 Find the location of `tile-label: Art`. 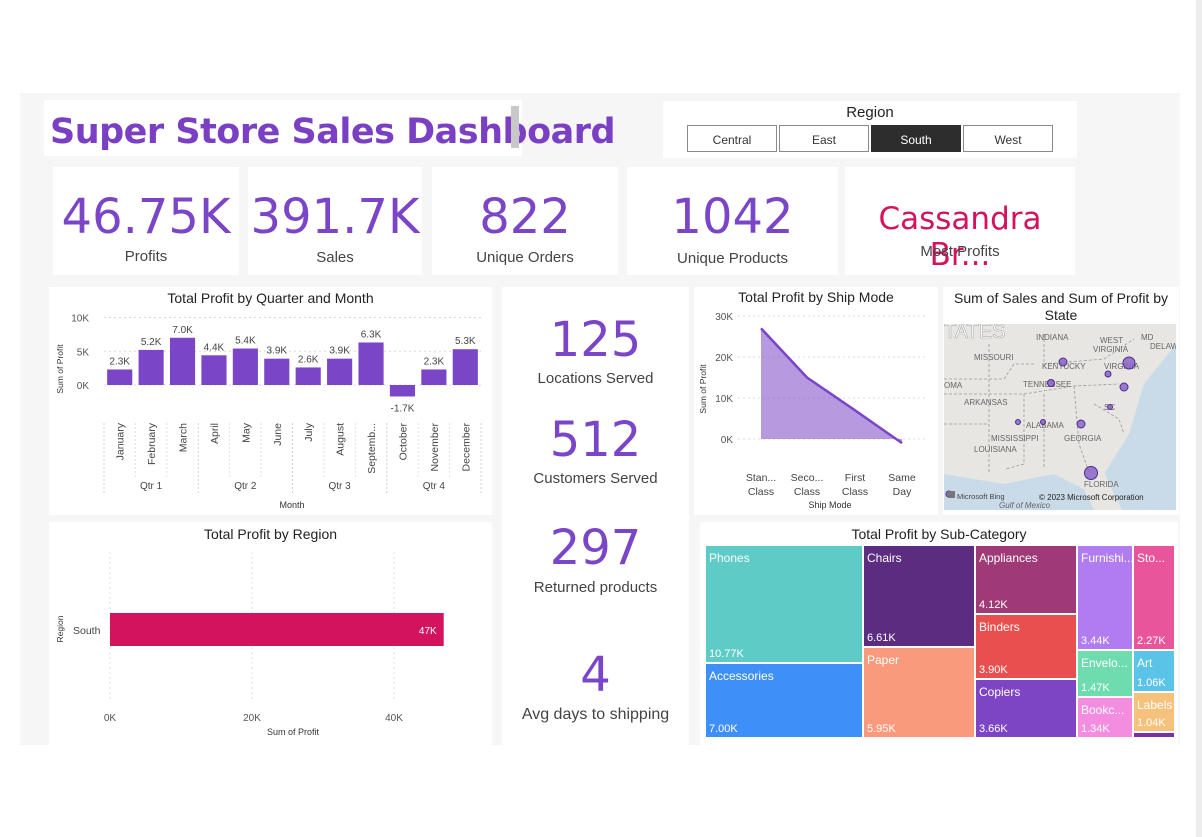

tile-label: Art is located at coordinates (1145, 663).